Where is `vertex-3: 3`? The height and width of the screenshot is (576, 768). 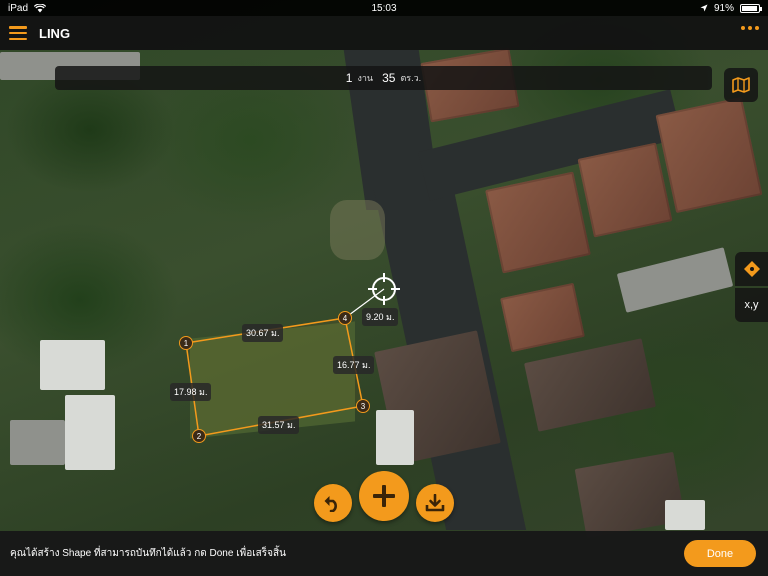
vertex-3: 3 is located at coordinates (363, 406).